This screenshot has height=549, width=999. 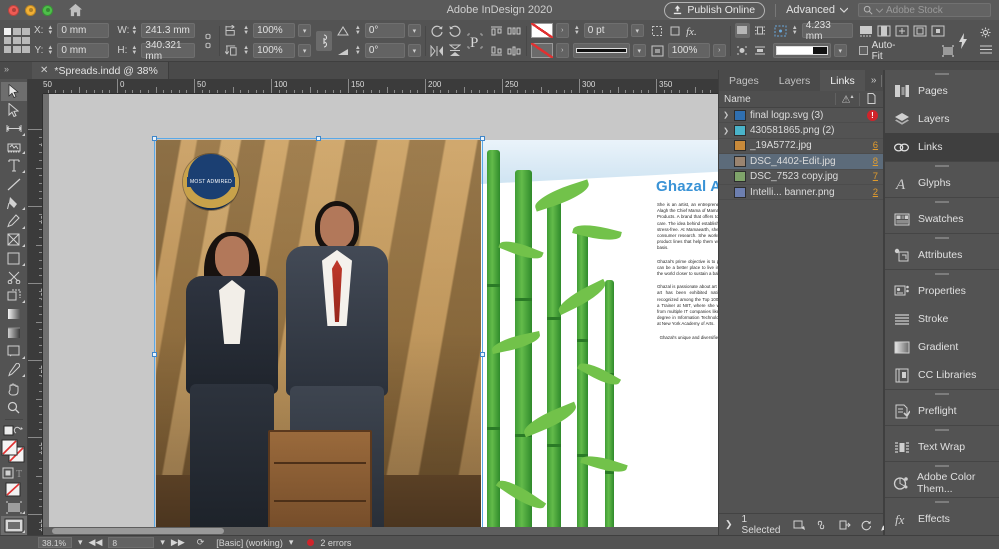 What do you see at coordinates (83, 50) in the screenshot?
I see `y-input: 0 mm` at bounding box center [83, 50].